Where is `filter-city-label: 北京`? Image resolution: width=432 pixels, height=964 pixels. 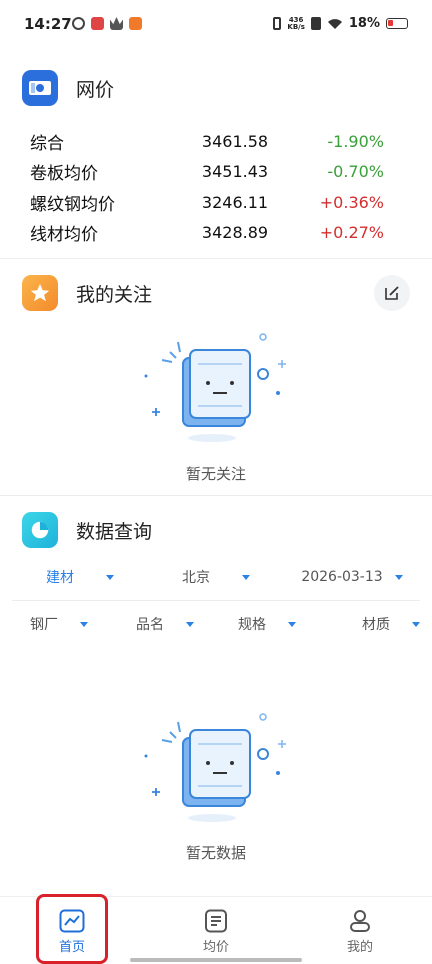
filter-city-label: 北京 is located at coordinates (196, 578).